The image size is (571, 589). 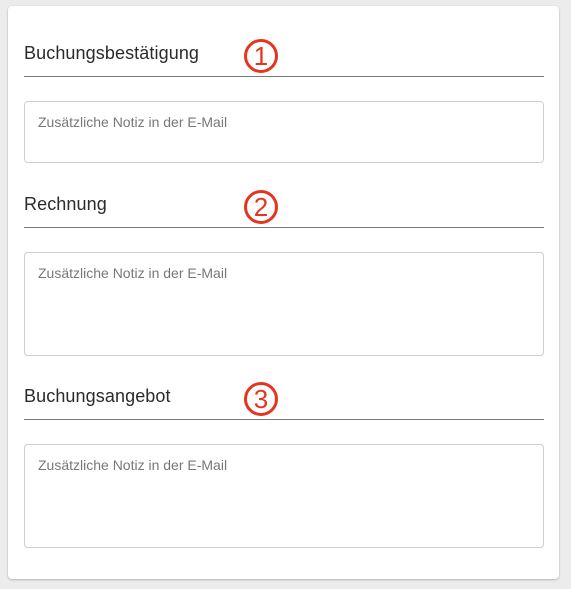 I want to click on section-title: Buchungsbestätigung, so click(x=112, y=53).